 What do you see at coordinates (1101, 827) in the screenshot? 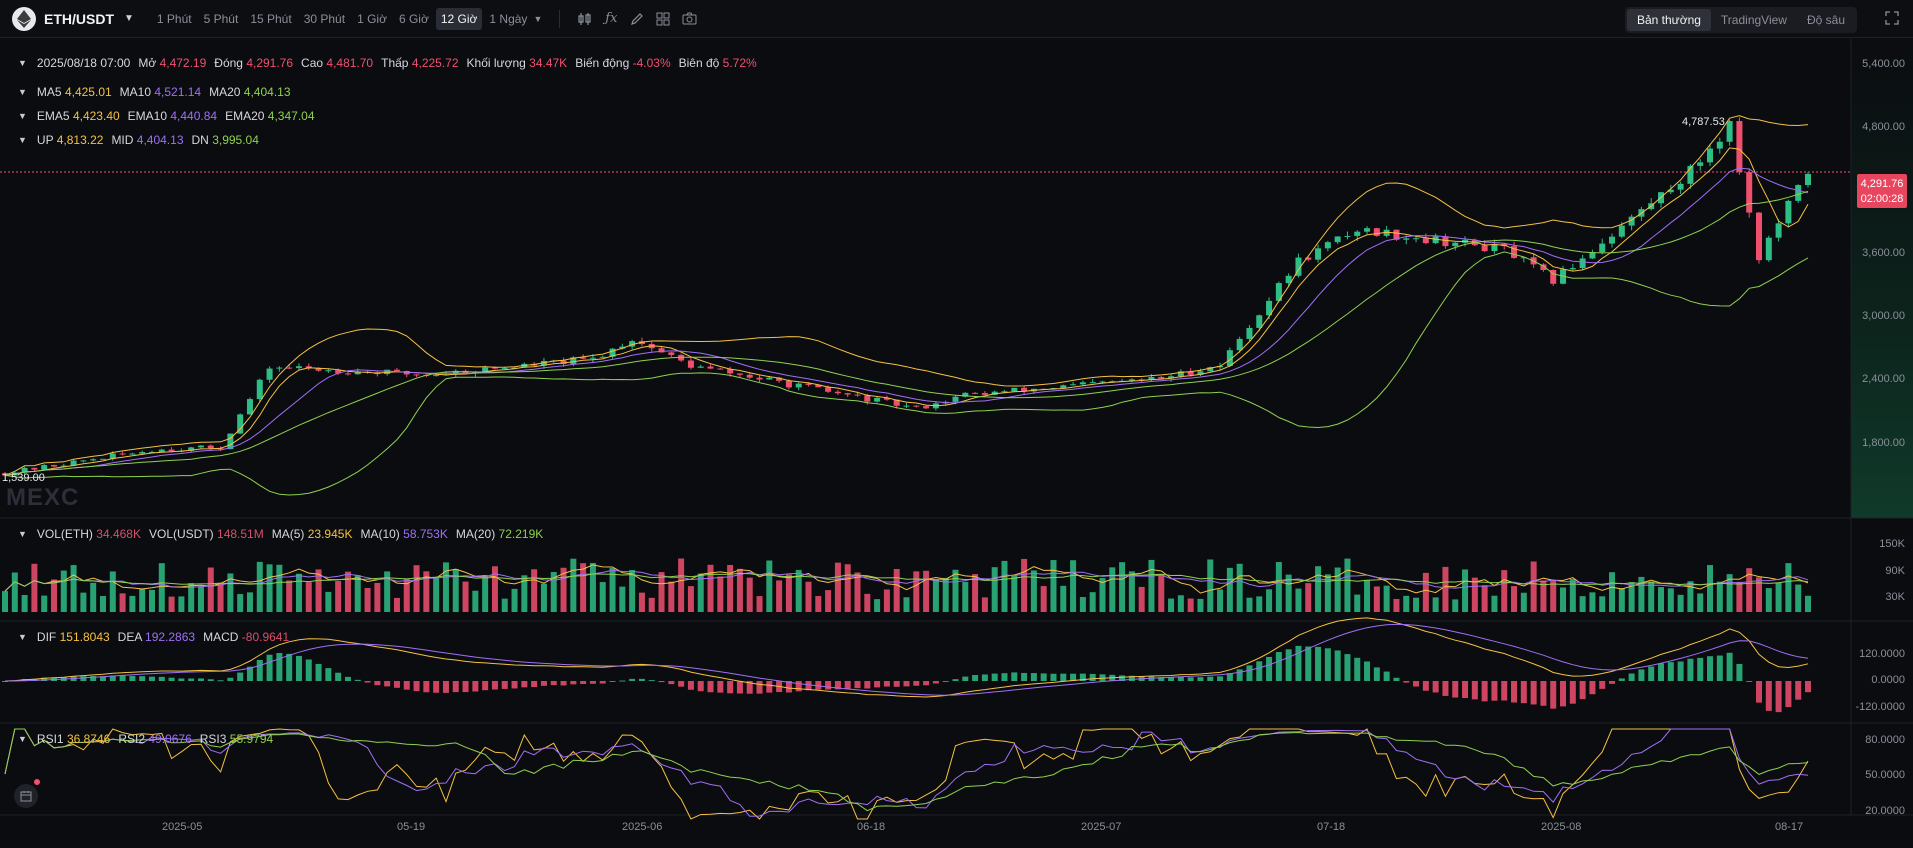
I see `x-tick: 2025-07` at bounding box center [1101, 827].